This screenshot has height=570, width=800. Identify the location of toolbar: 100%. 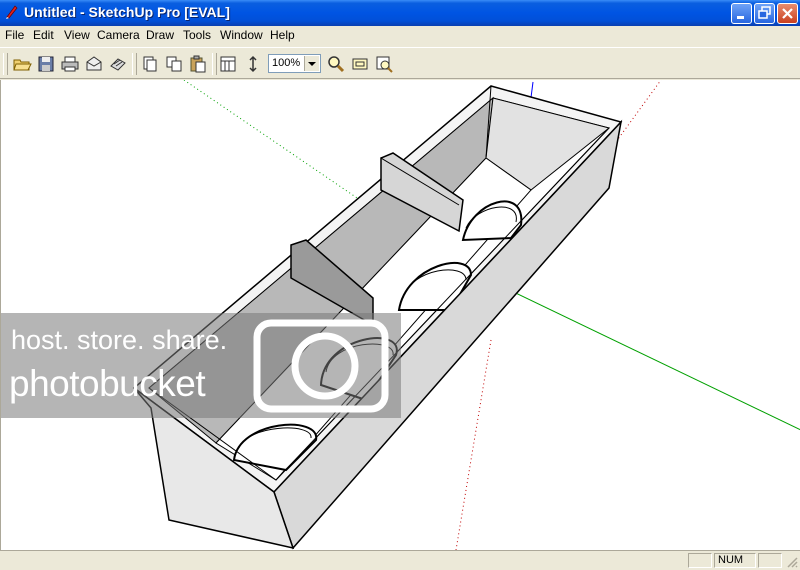
(400, 63).